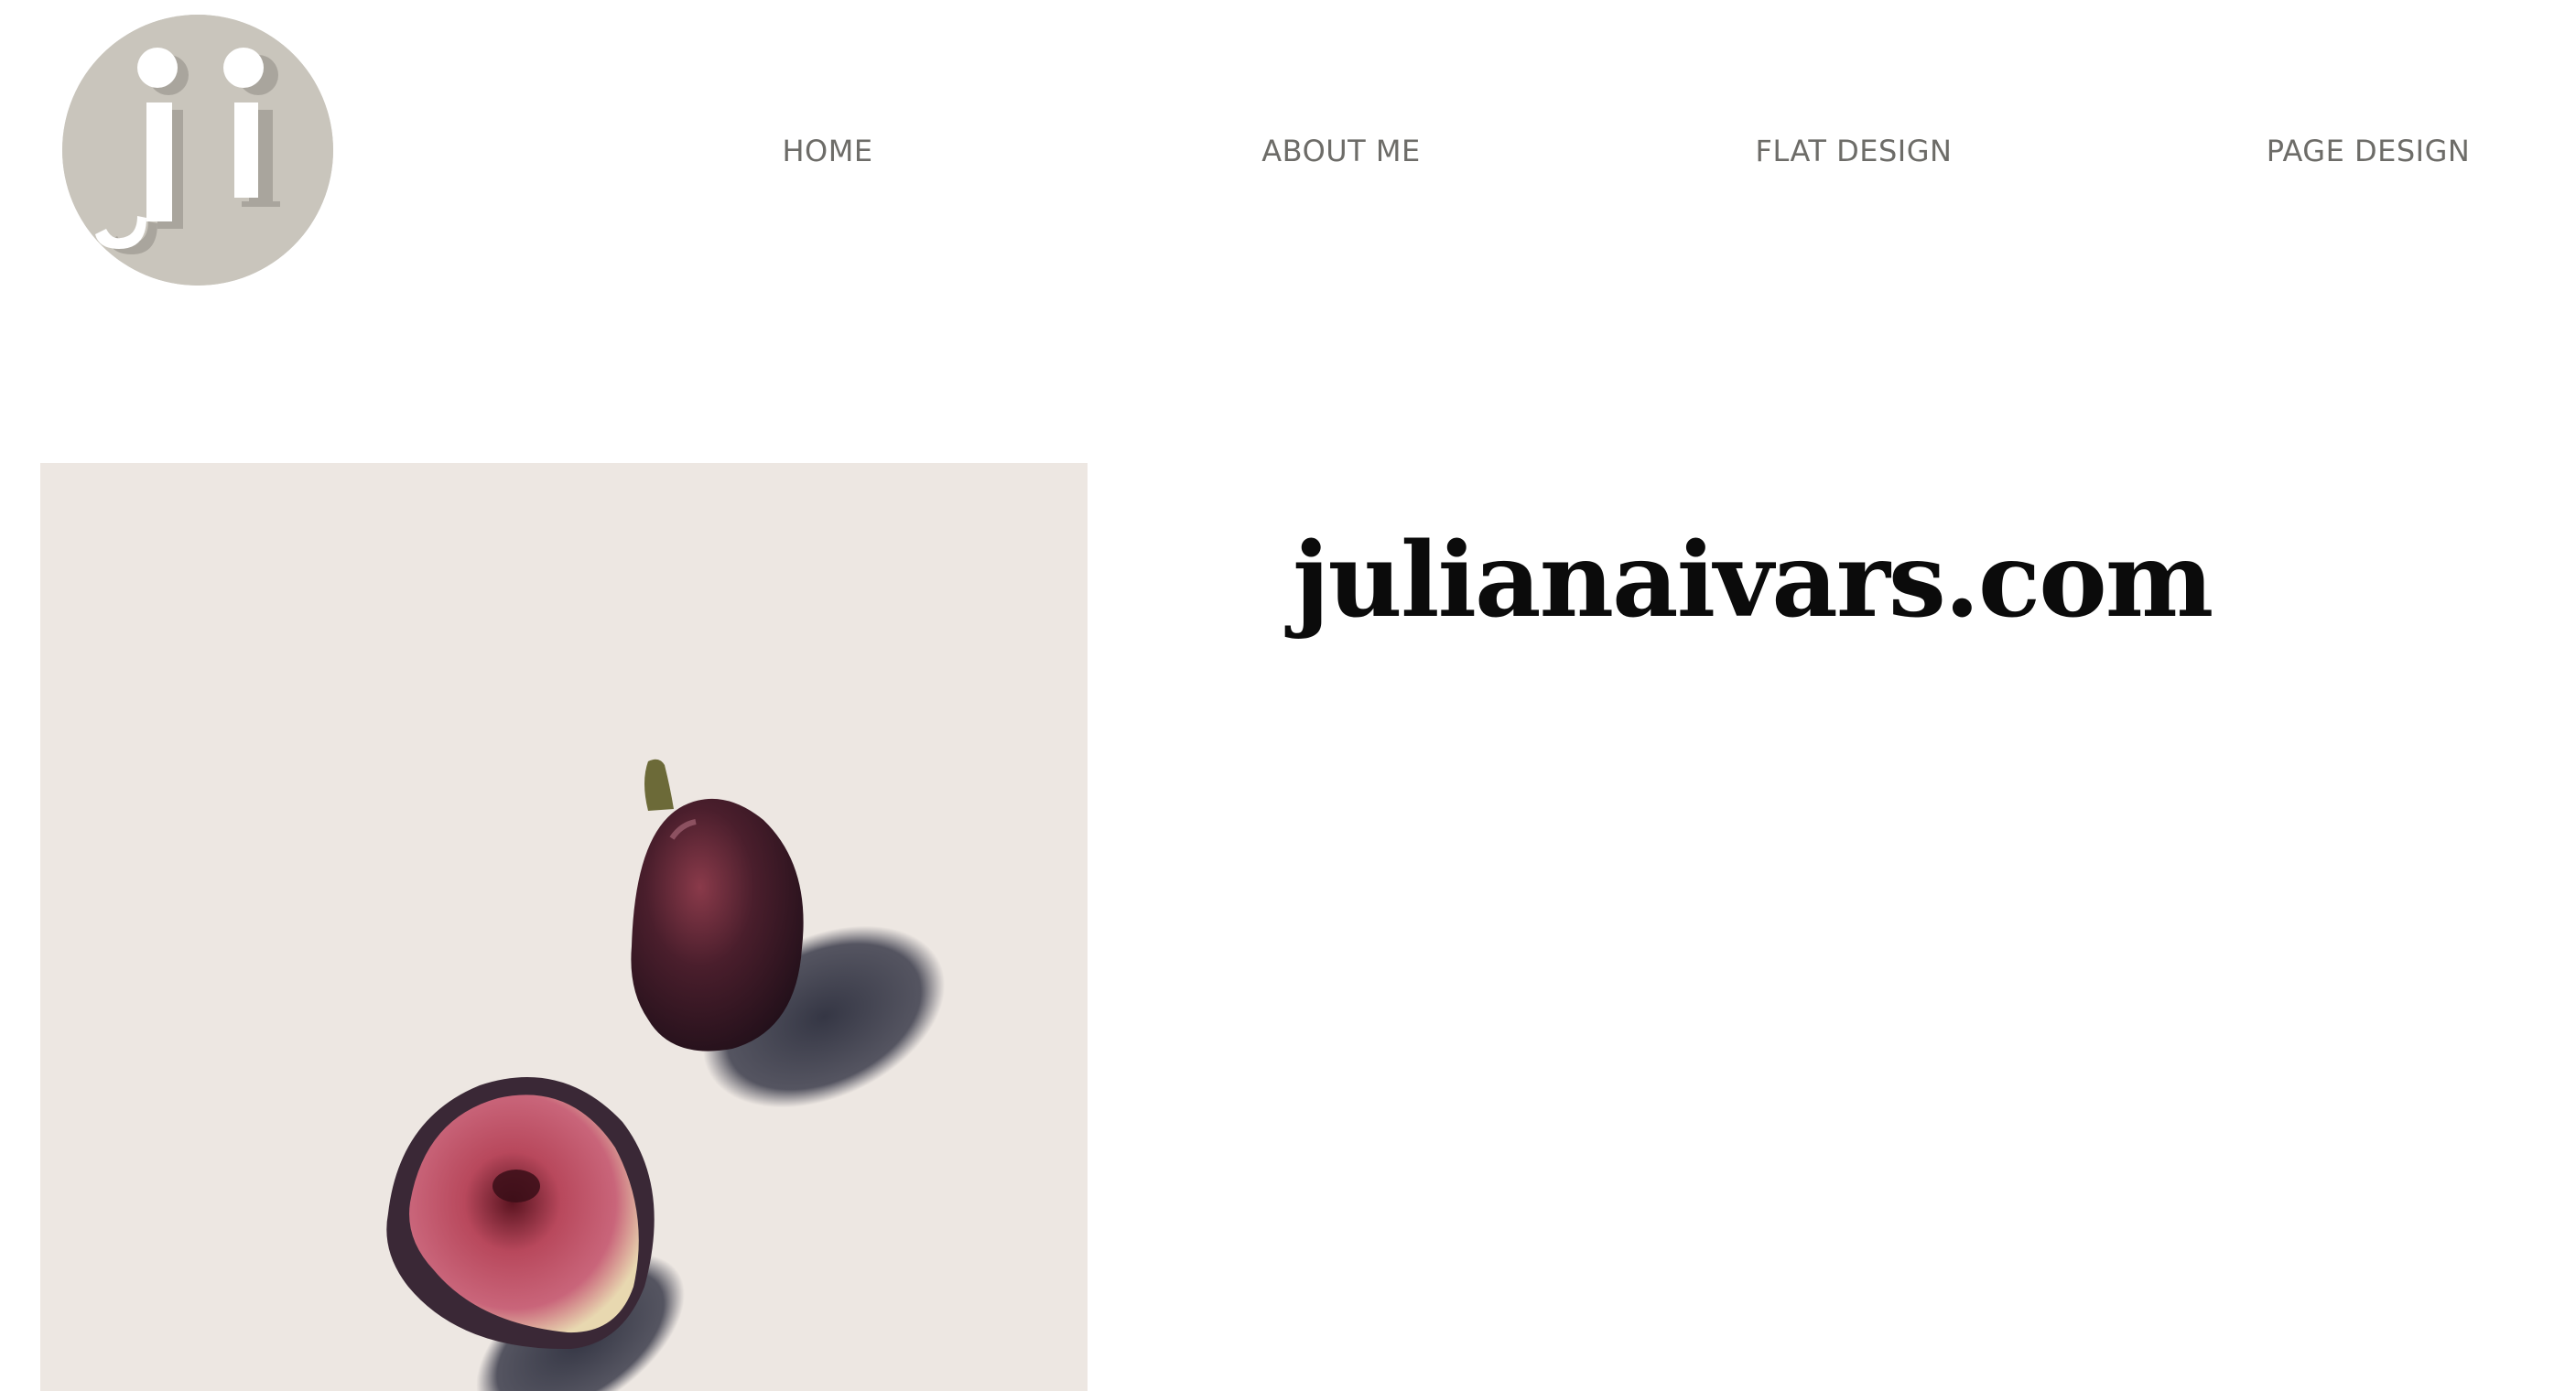  Describe the element at coordinates (1341, 151) in the screenshot. I see `nav-about-me: ABOUT ME` at that location.